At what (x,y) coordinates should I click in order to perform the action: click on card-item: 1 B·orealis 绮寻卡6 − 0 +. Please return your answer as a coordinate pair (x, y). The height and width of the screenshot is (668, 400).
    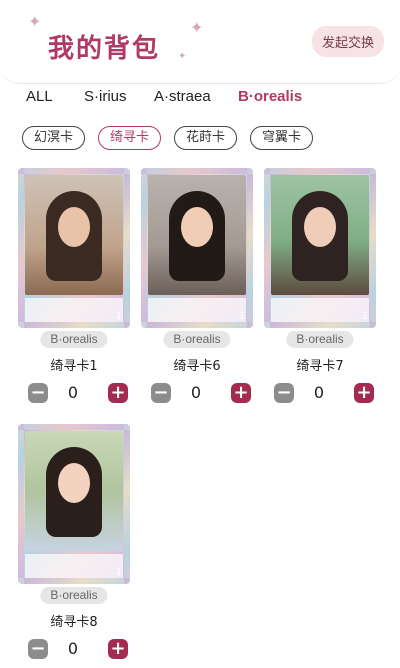
    Looking at the image, I should click on (197, 288).